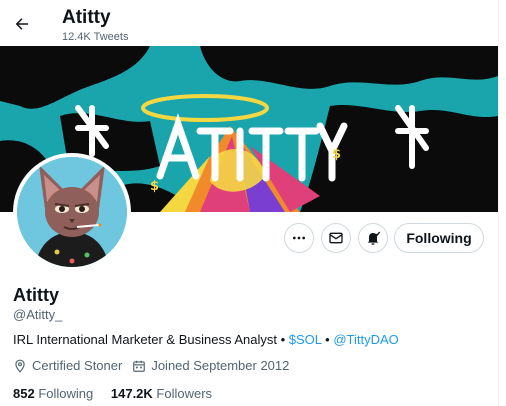 This screenshot has width=506, height=406. Describe the element at coordinates (502, 203) in the screenshot. I see `scrollbar-track` at that location.